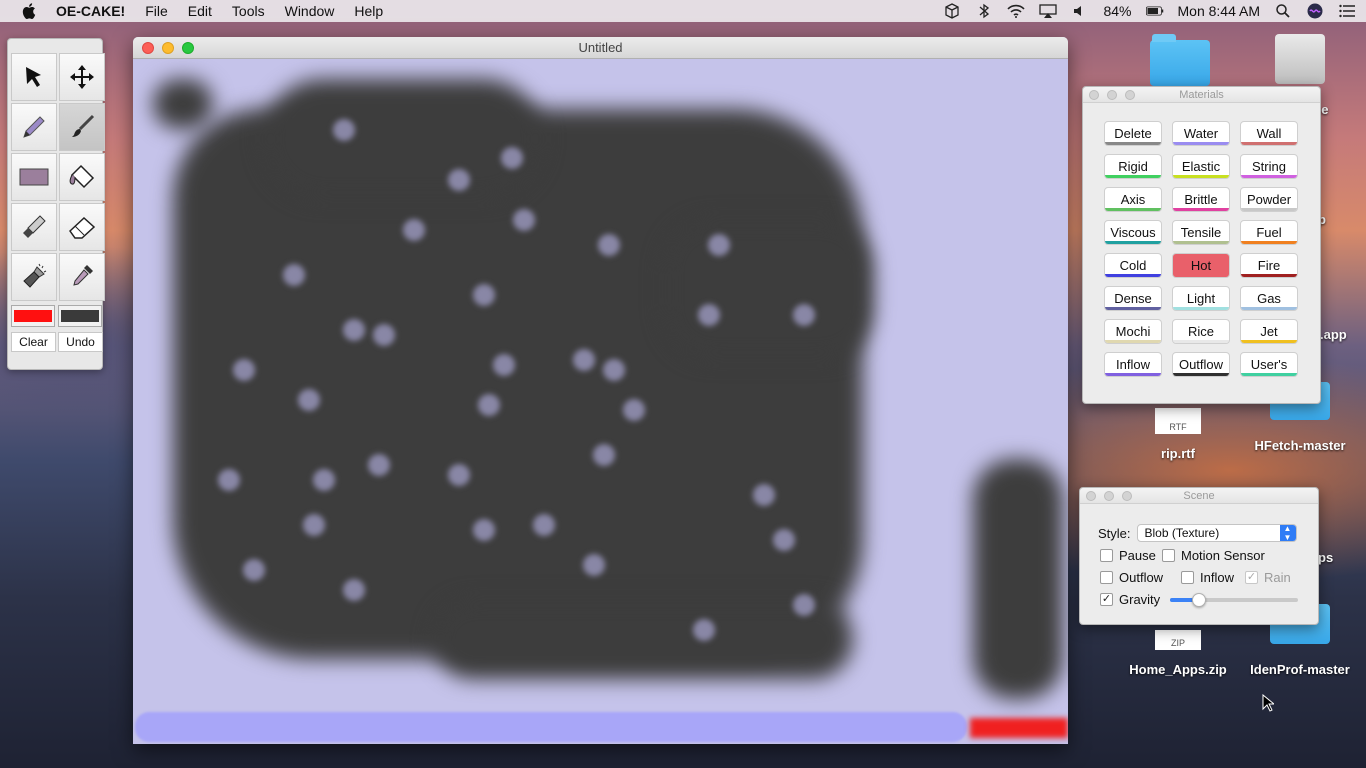 The image size is (1366, 768). I want to click on scene-panel-titlebar: Scene, so click(1199, 496).